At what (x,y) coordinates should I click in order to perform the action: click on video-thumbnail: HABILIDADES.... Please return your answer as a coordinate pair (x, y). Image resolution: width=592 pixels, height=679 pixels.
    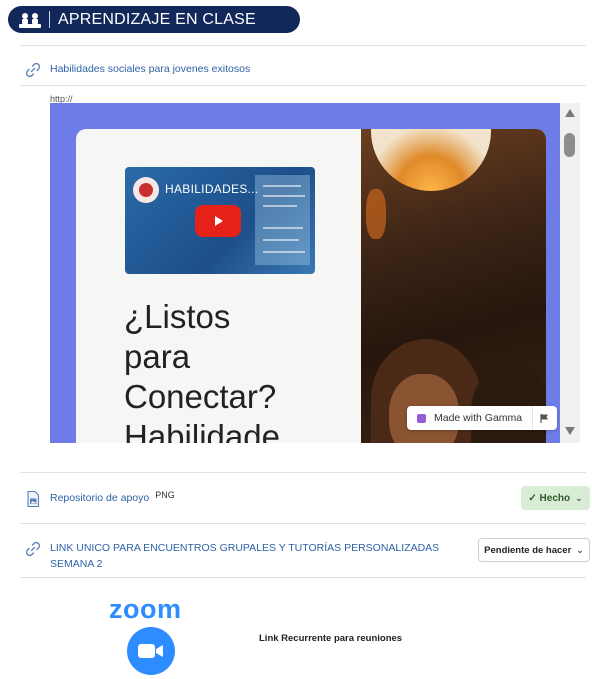
    Looking at the image, I should click on (220, 220).